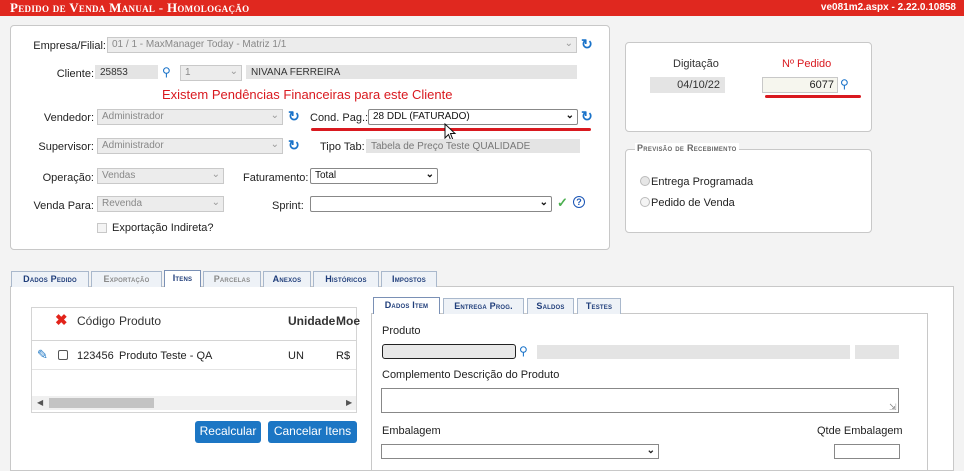 This screenshot has height=471, width=964. Describe the element at coordinates (339, 118) in the screenshot. I see `cond-pag-label: Cond. Pag.:` at that location.